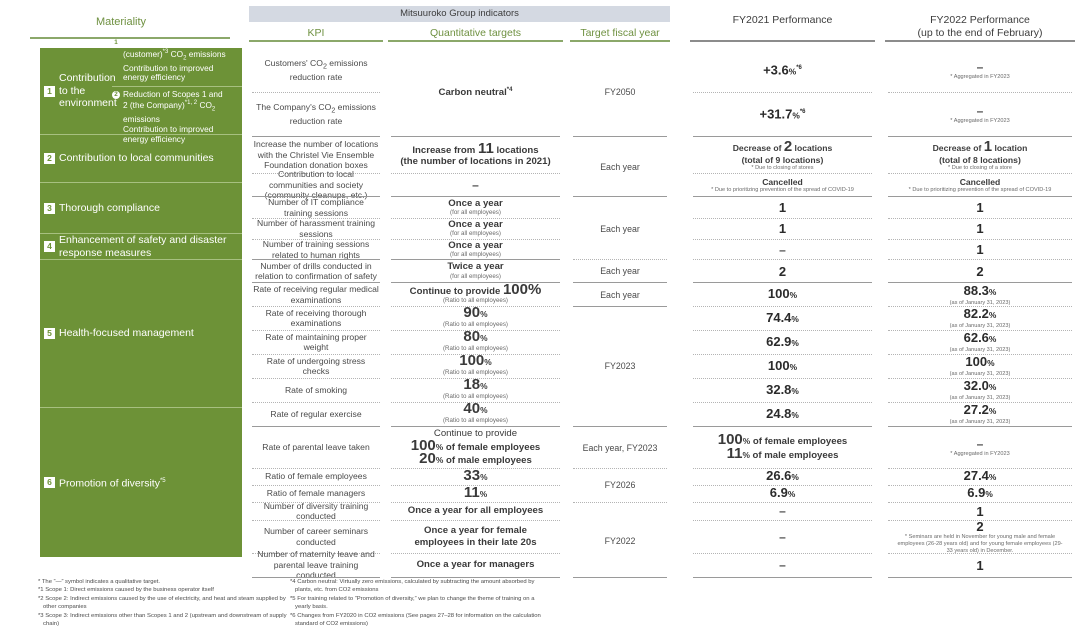  Describe the element at coordinates (782, 168) in the screenshot. I see `fy2021-note-2: * Due to closing of stores` at that location.